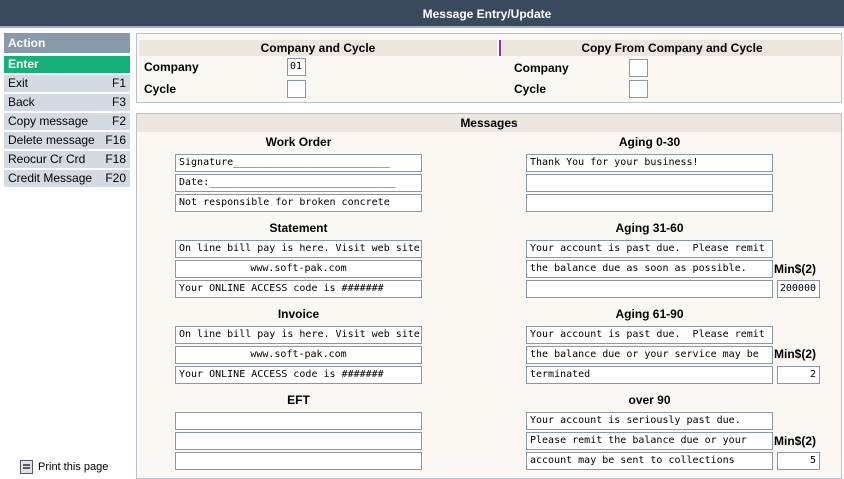  I want to click on over-90-min-label: Min$(2), so click(795, 441).